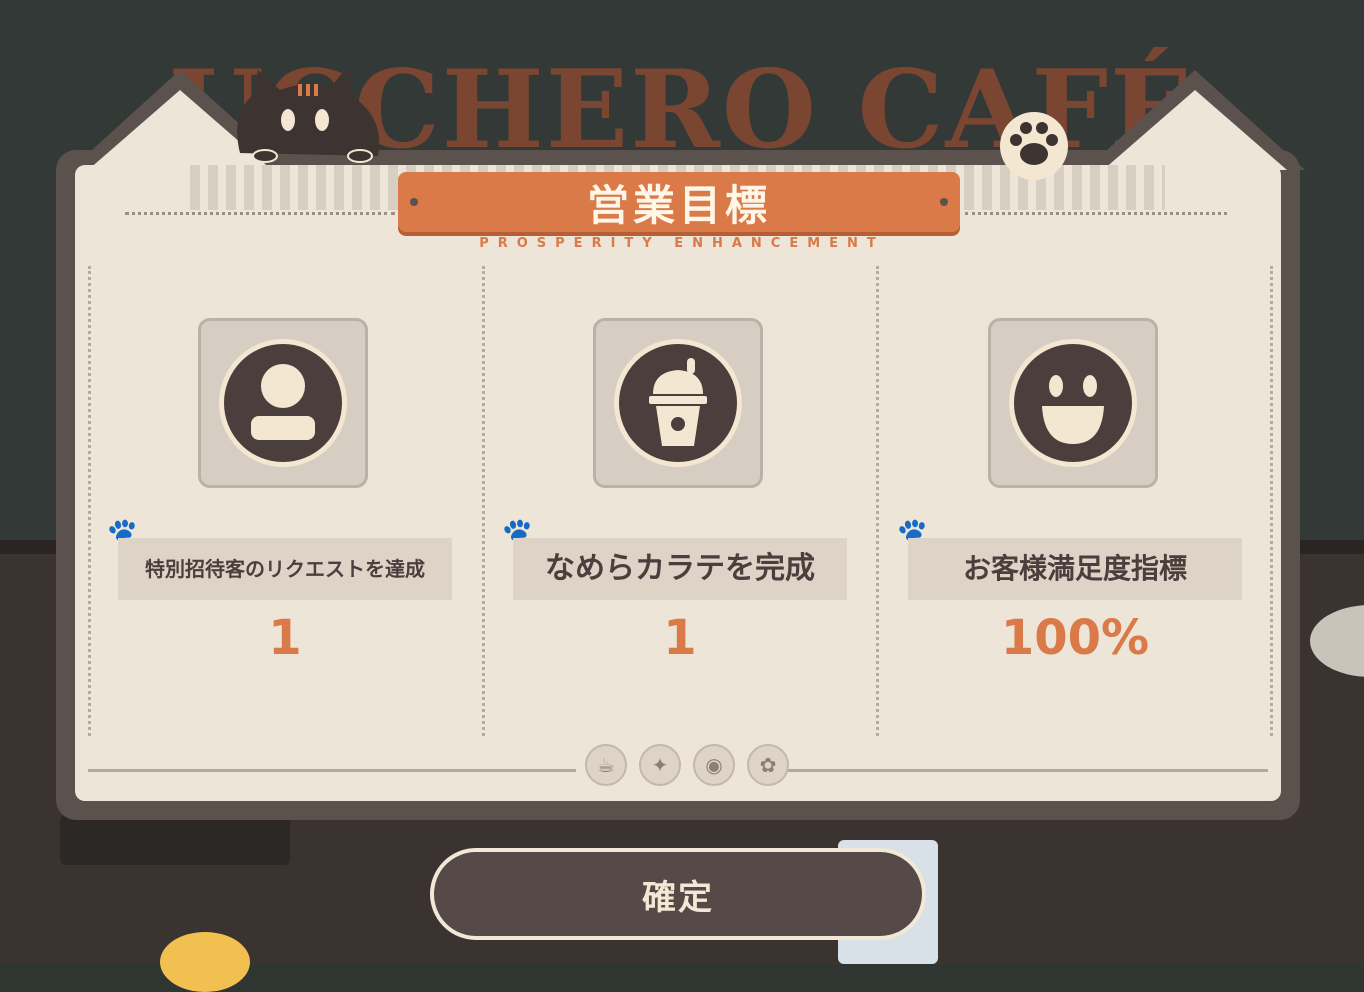 The width and height of the screenshot is (1364, 992). Describe the element at coordinates (714, 765) in the screenshot. I see `cat-face-icon: ◉` at that location.